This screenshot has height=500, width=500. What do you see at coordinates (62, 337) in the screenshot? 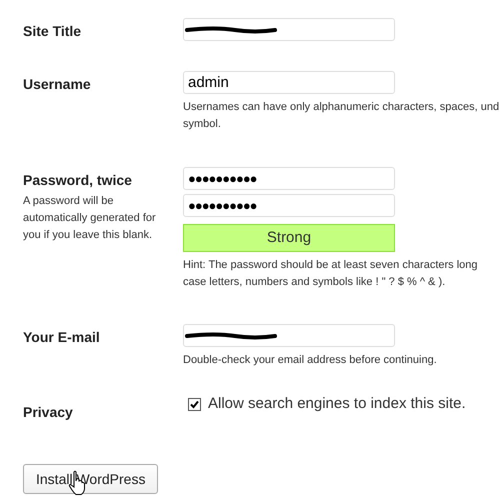
I see `field-label: Your E-mail` at bounding box center [62, 337].